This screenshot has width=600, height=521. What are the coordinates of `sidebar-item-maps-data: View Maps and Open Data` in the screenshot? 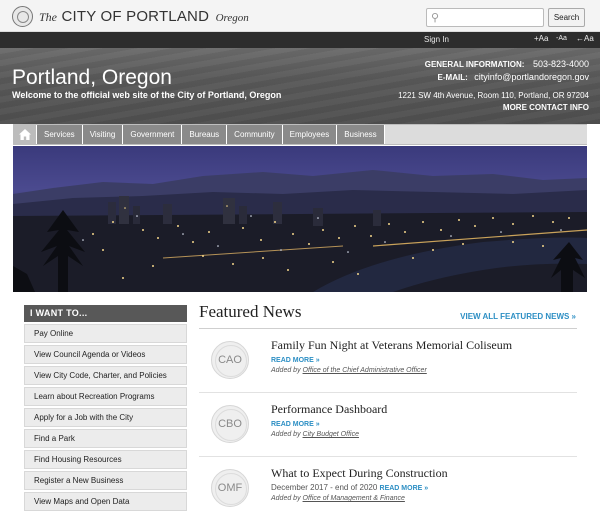 It's located at (105, 501).